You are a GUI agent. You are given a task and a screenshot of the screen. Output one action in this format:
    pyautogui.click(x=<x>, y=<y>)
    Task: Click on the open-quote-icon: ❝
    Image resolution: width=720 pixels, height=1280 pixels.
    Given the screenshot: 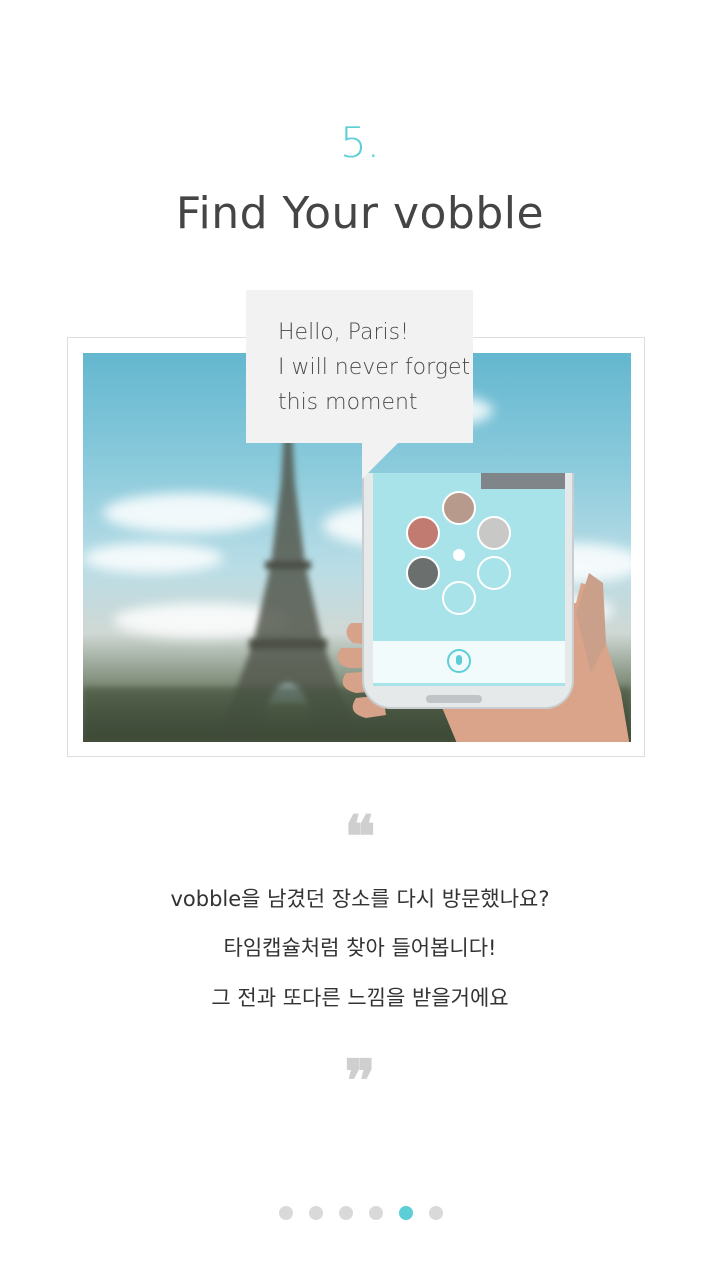 What is the action you would take?
    pyautogui.click(x=360, y=837)
    